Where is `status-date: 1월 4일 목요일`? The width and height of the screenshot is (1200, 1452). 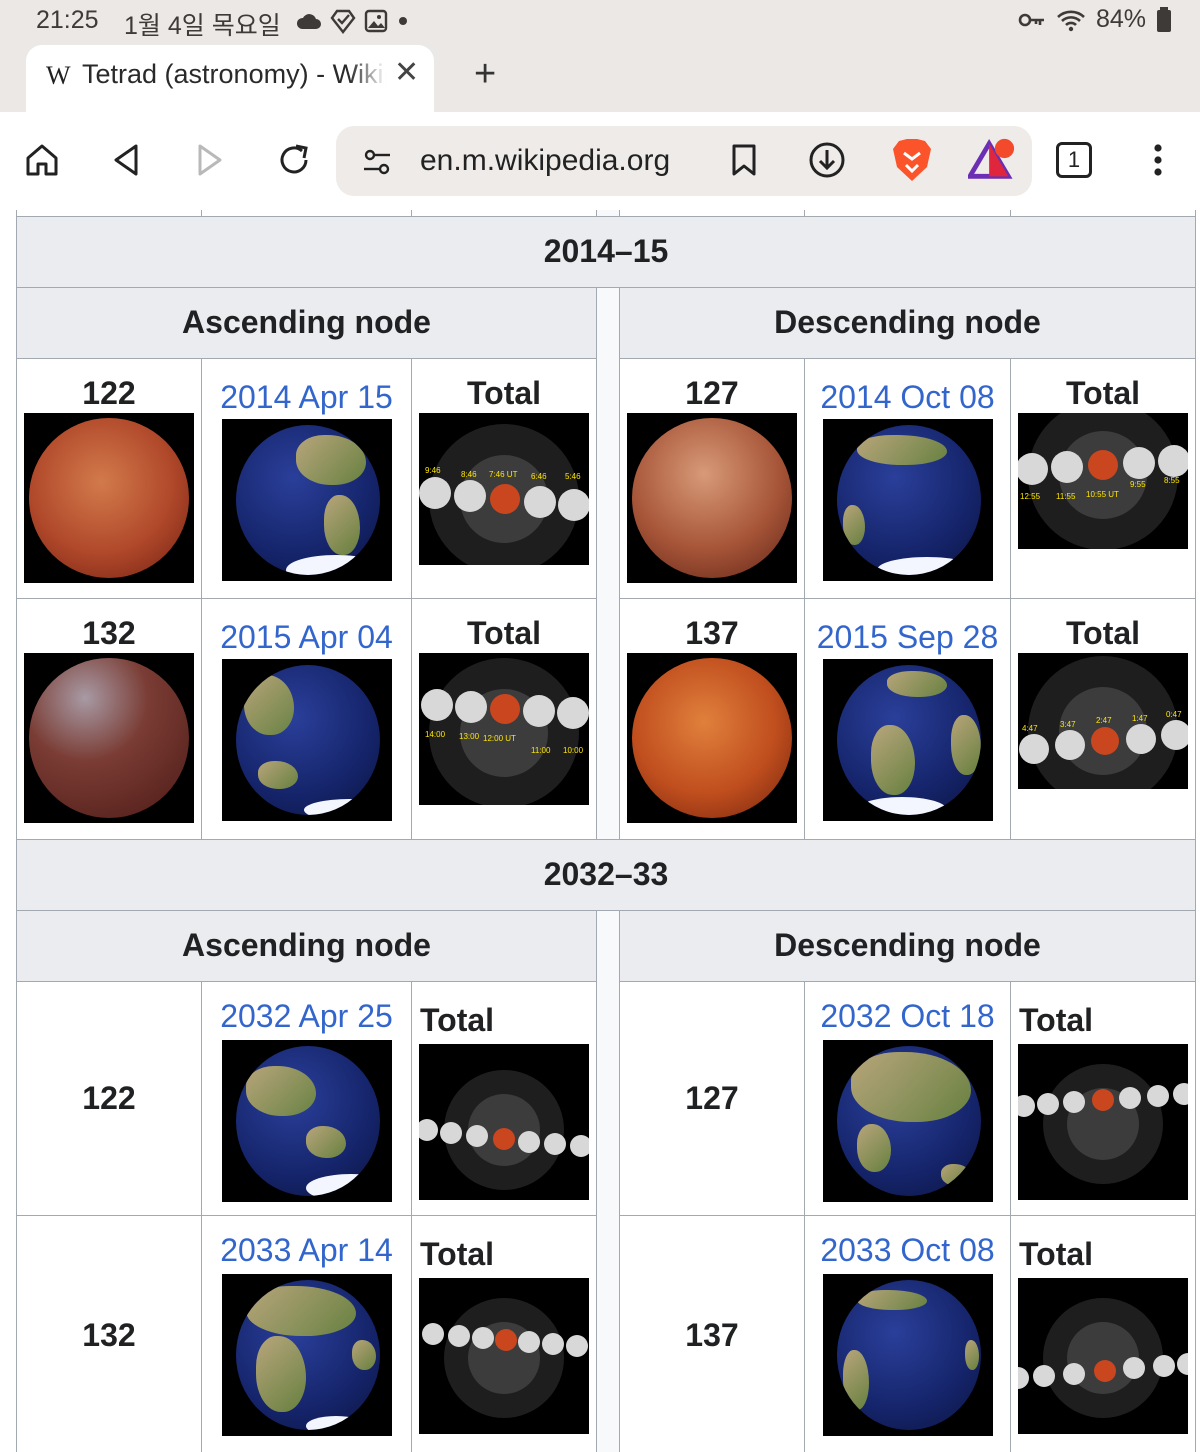
status-date: 1월 4일 목요일 is located at coordinates (202, 26).